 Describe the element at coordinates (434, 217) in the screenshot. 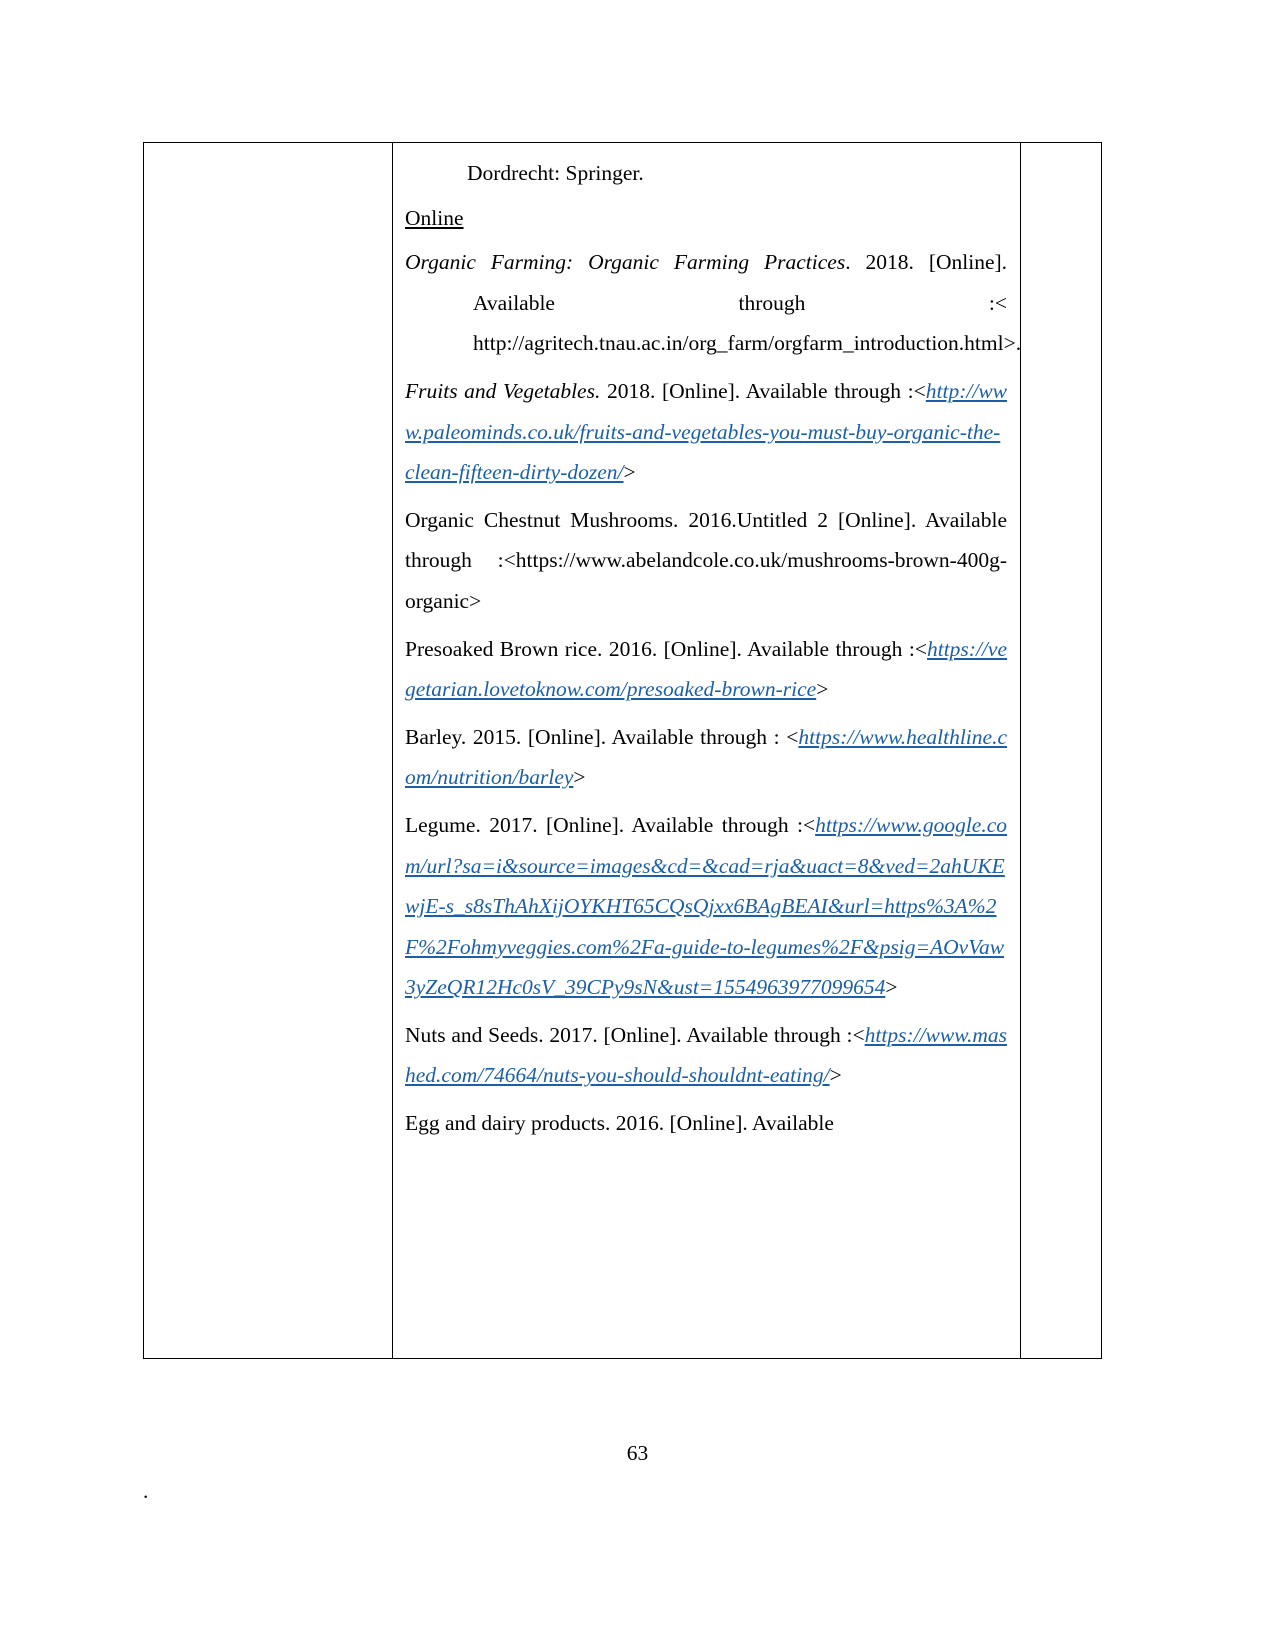

I see `section-heading-online-label: Online` at that location.